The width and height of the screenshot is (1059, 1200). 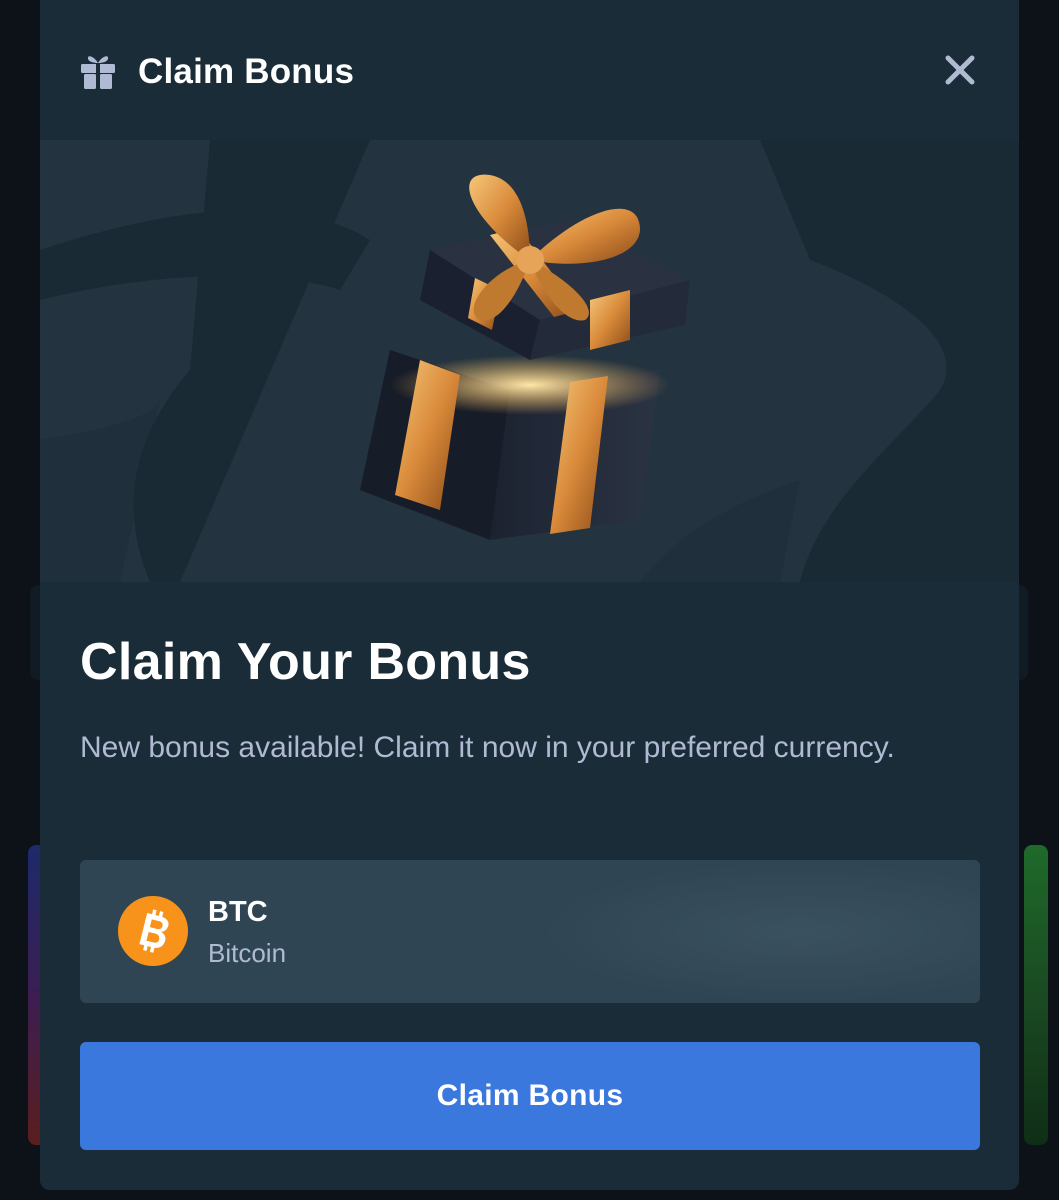 What do you see at coordinates (1036, 995) in the screenshot?
I see `background-card-right` at bounding box center [1036, 995].